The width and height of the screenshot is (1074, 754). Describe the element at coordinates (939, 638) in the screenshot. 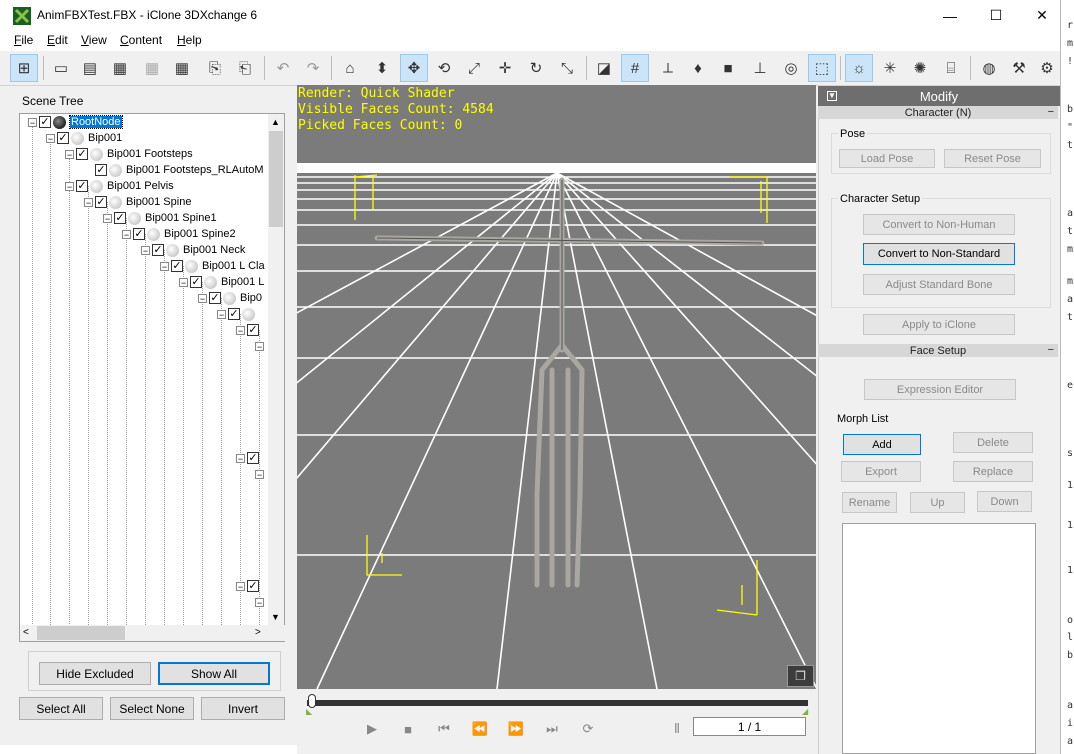

I see `morph-list` at that location.